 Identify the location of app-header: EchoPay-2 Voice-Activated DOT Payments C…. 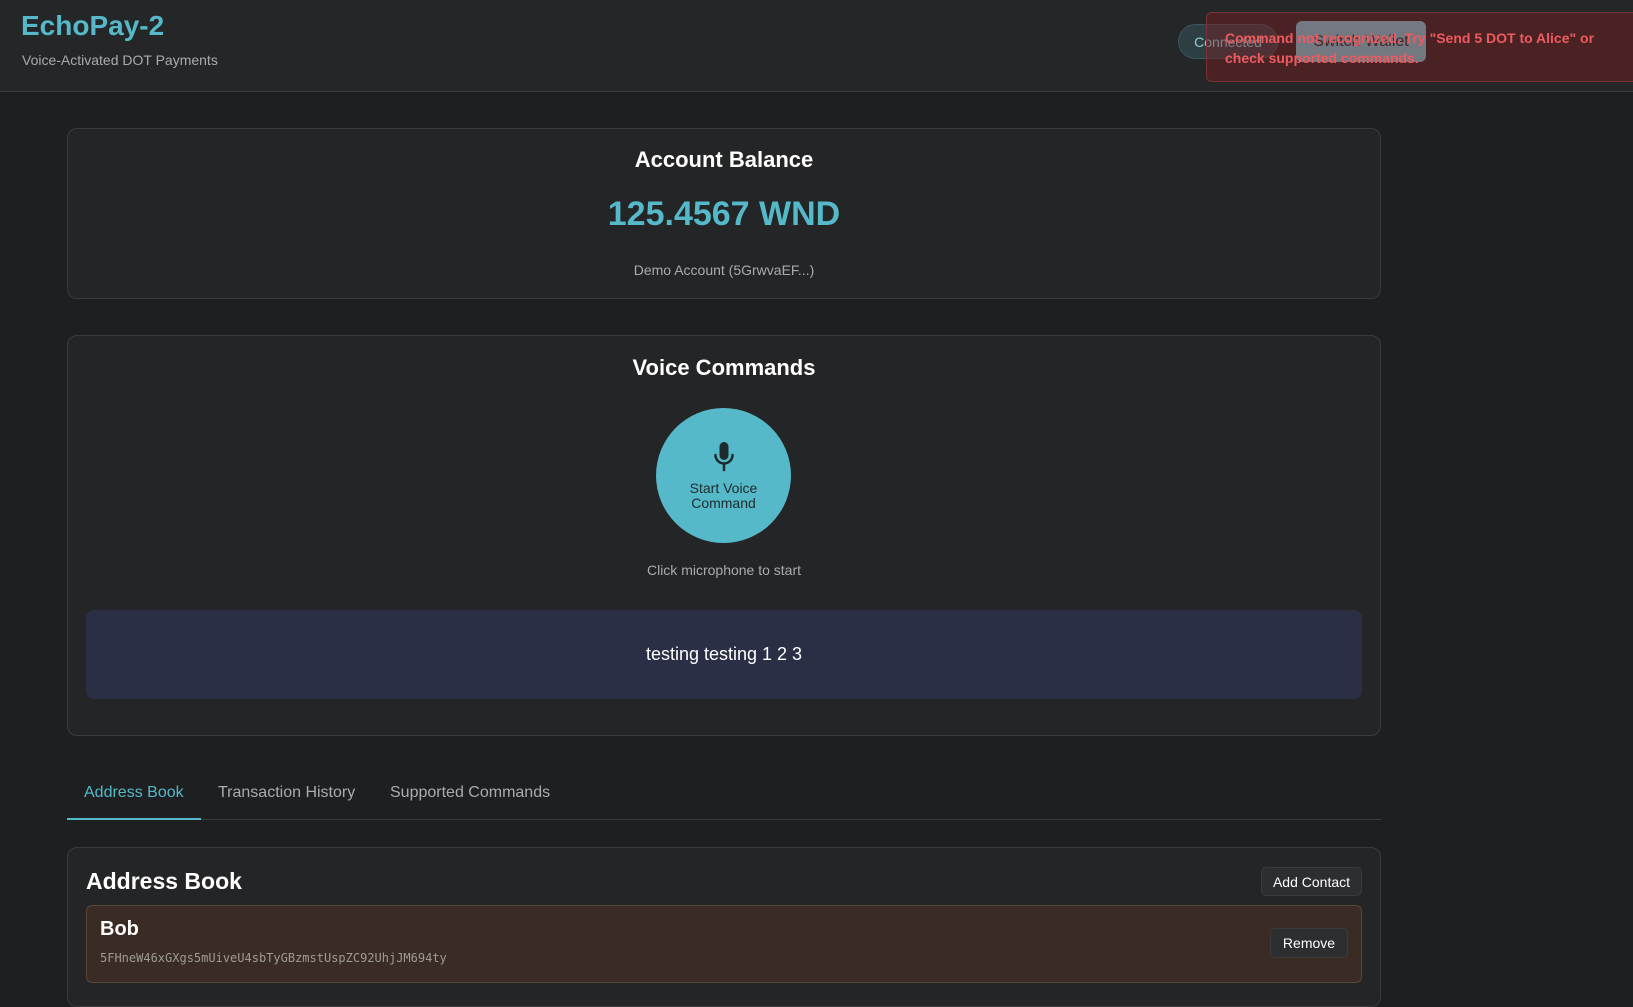
(816, 46).